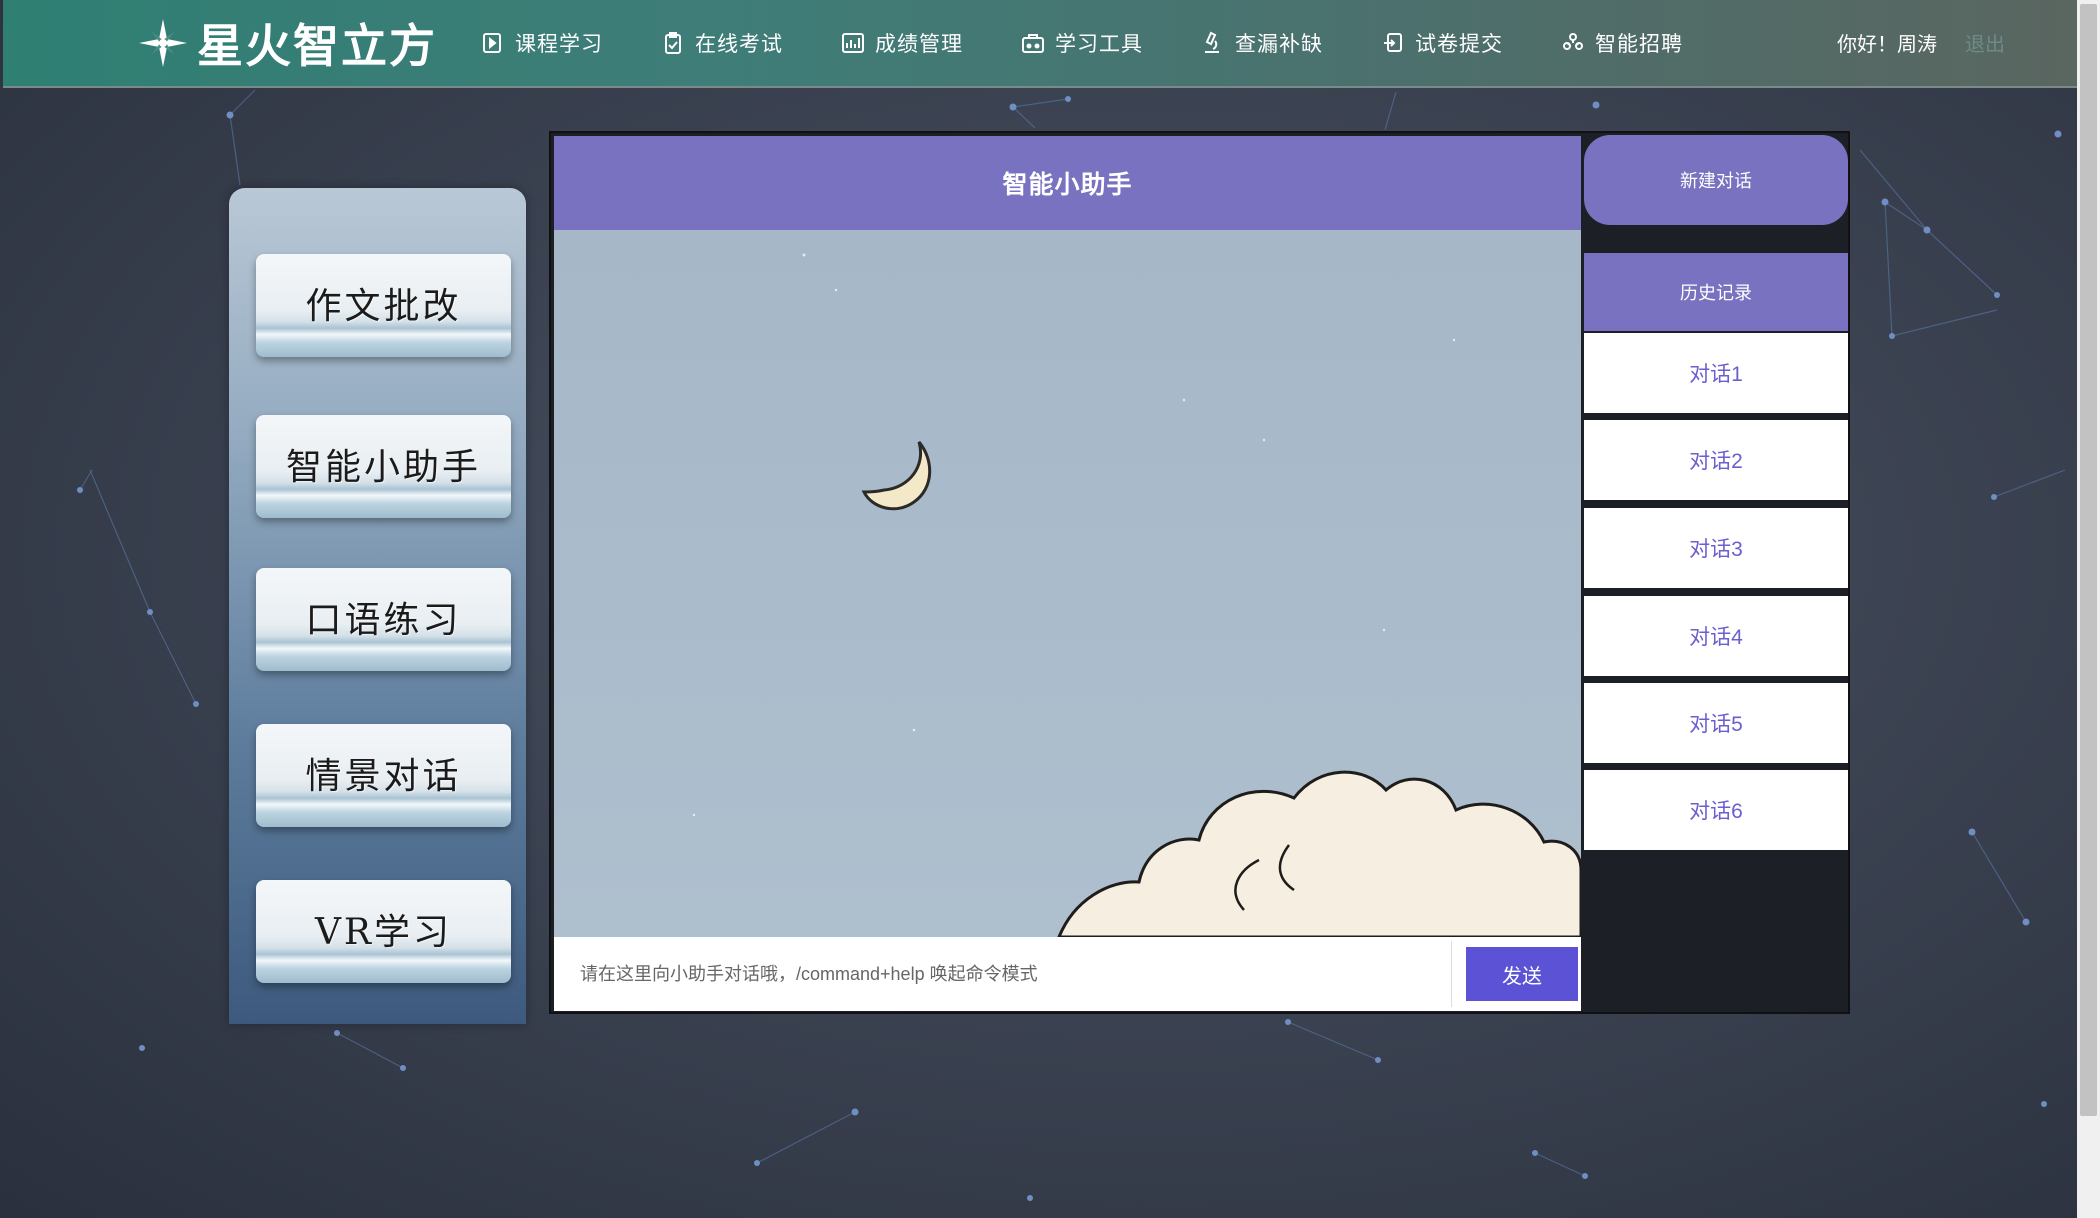 The width and height of the screenshot is (2100, 1218). I want to click on clipboard-icon, so click(673, 43).